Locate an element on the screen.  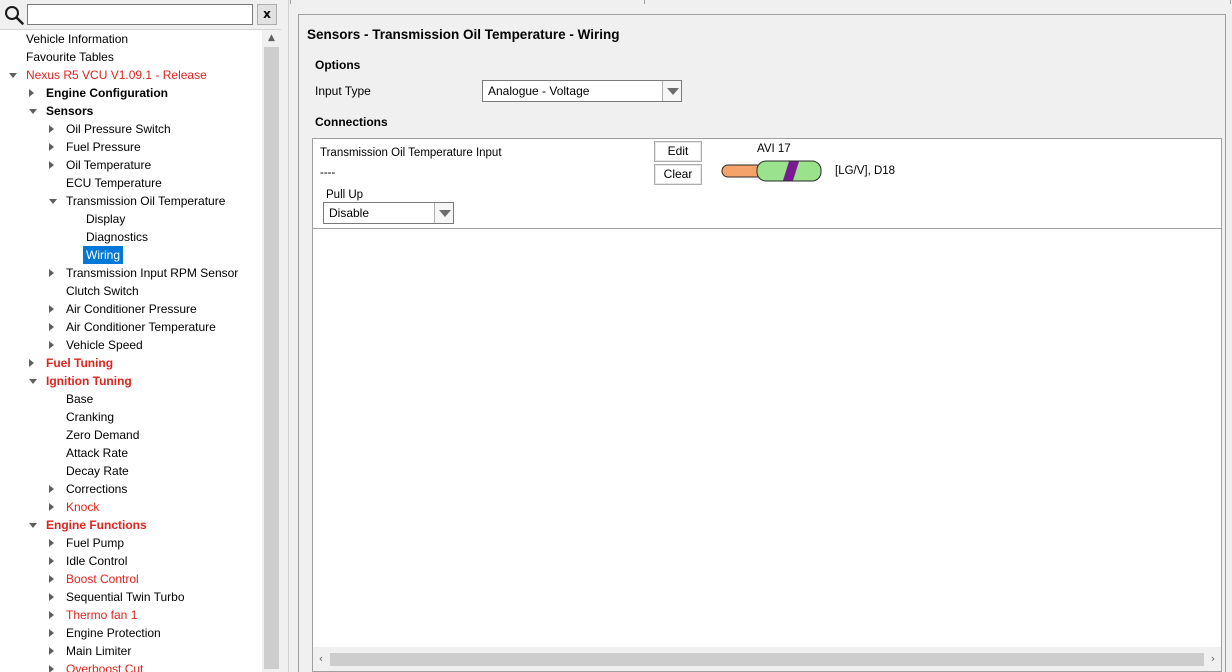
tree-item: Cranking is located at coordinates (131, 417).